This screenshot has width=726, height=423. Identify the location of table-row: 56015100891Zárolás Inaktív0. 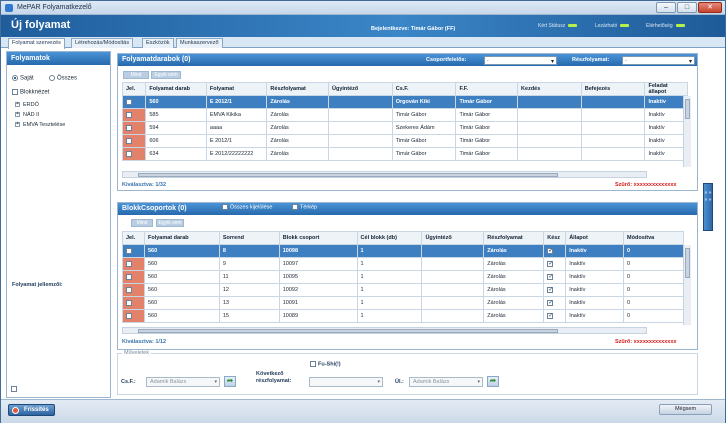
(403, 316).